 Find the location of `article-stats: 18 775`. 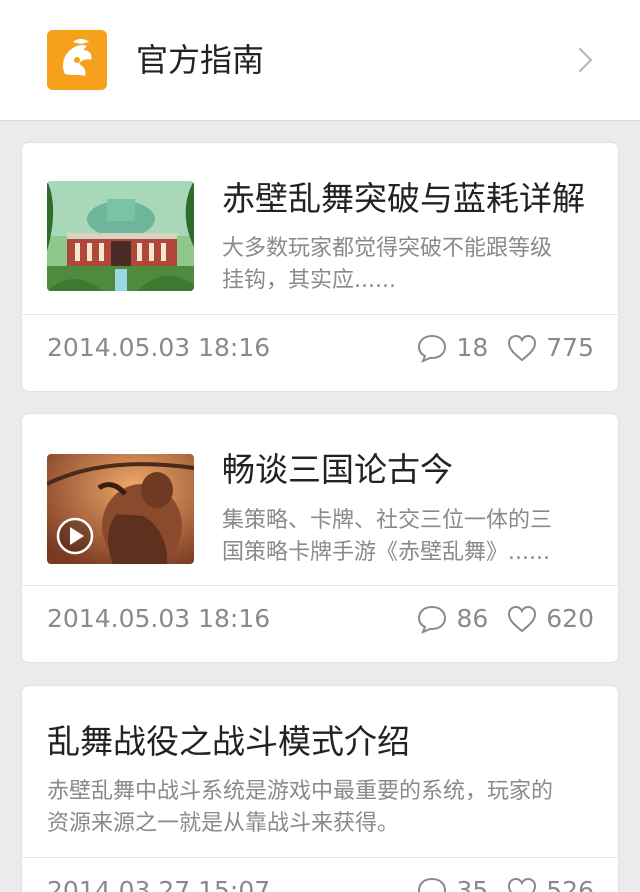

article-stats: 18 775 is located at coordinates (505, 348).